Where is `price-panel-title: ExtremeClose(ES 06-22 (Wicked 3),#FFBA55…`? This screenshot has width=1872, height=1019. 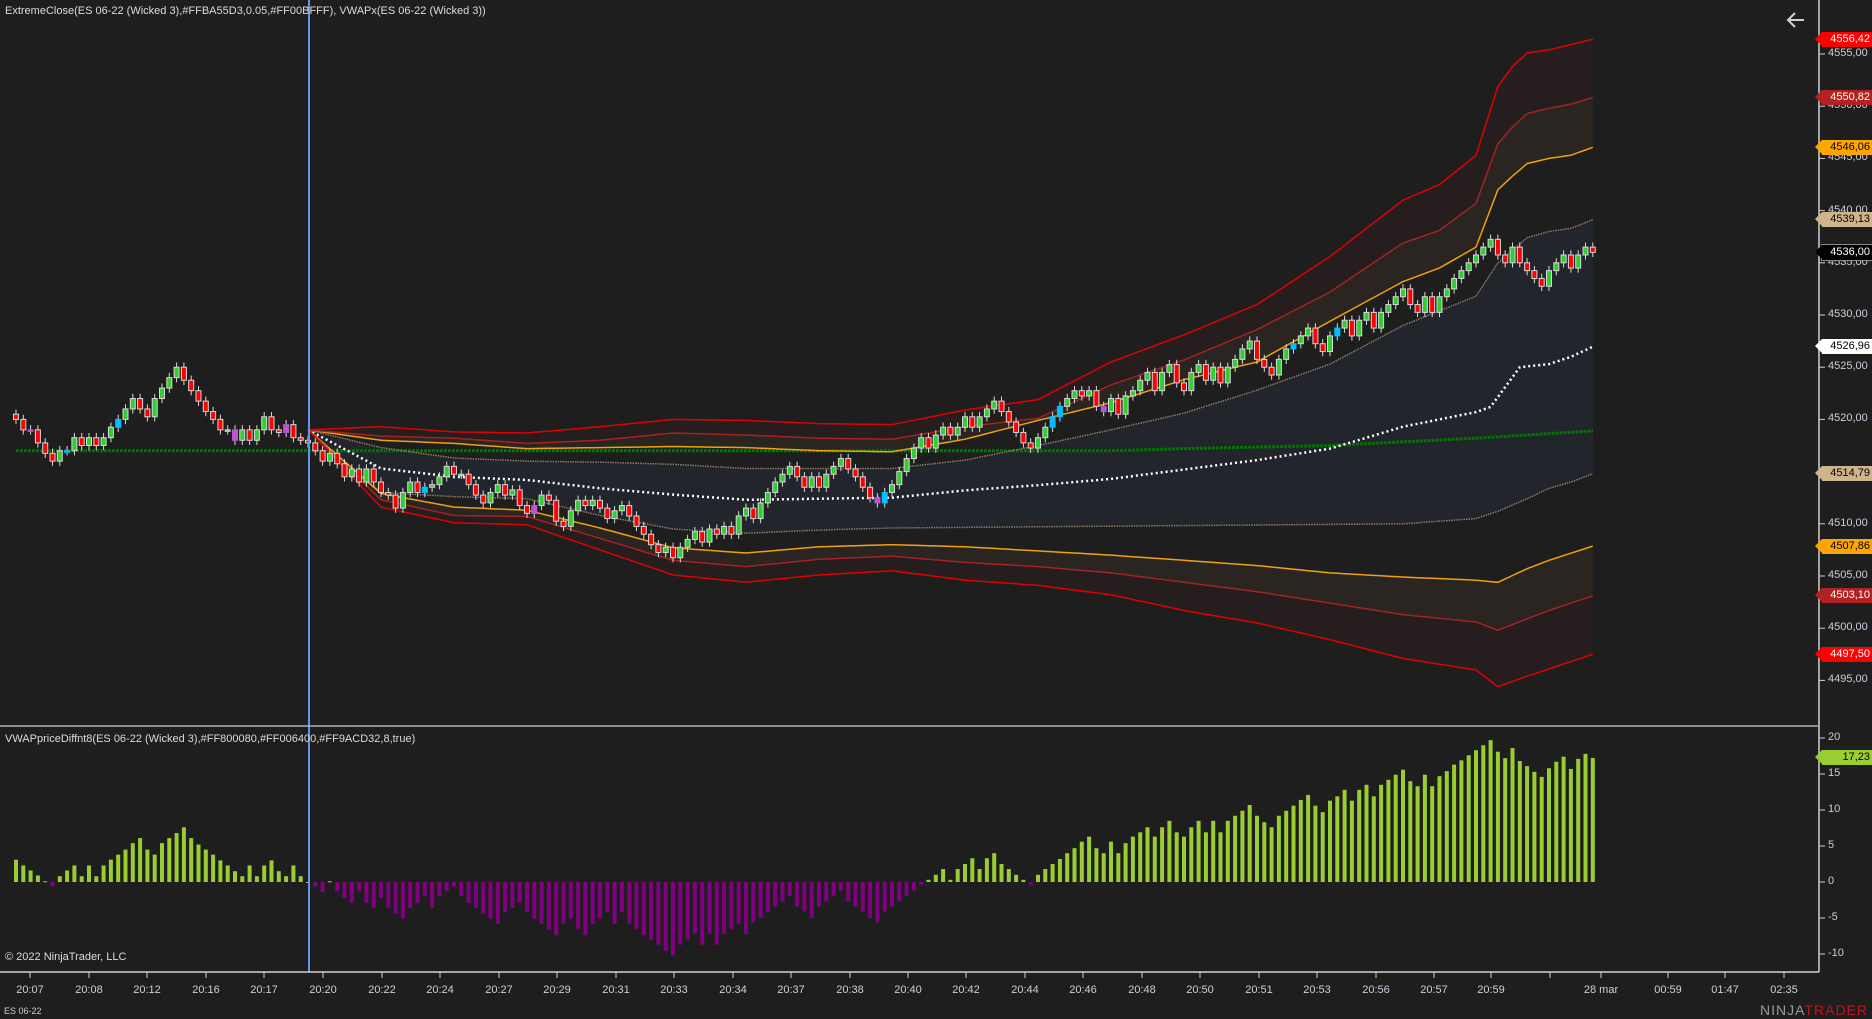
price-panel-title: ExtremeClose(ES 06-22 (Wicked 3),#FFBA55… is located at coordinates (245, 11).